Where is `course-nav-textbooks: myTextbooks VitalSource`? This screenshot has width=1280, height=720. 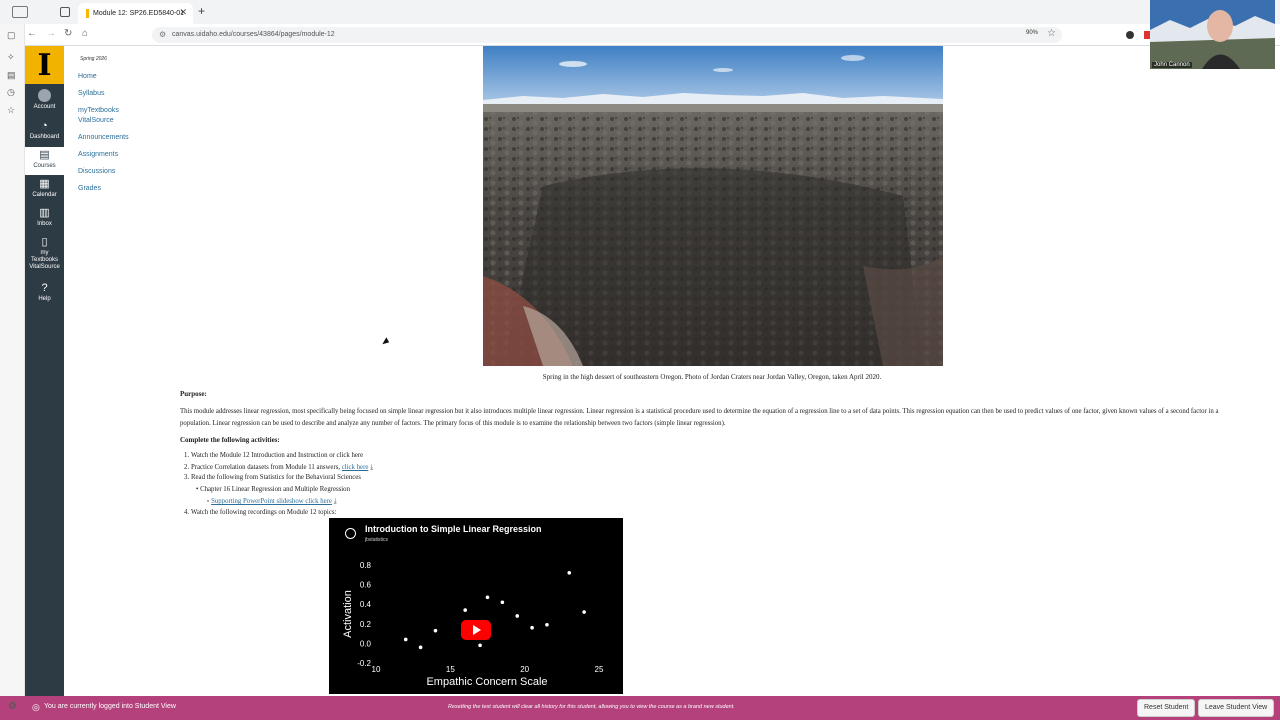
course-nav-textbooks: myTextbooks VitalSource is located at coordinates (104, 116).